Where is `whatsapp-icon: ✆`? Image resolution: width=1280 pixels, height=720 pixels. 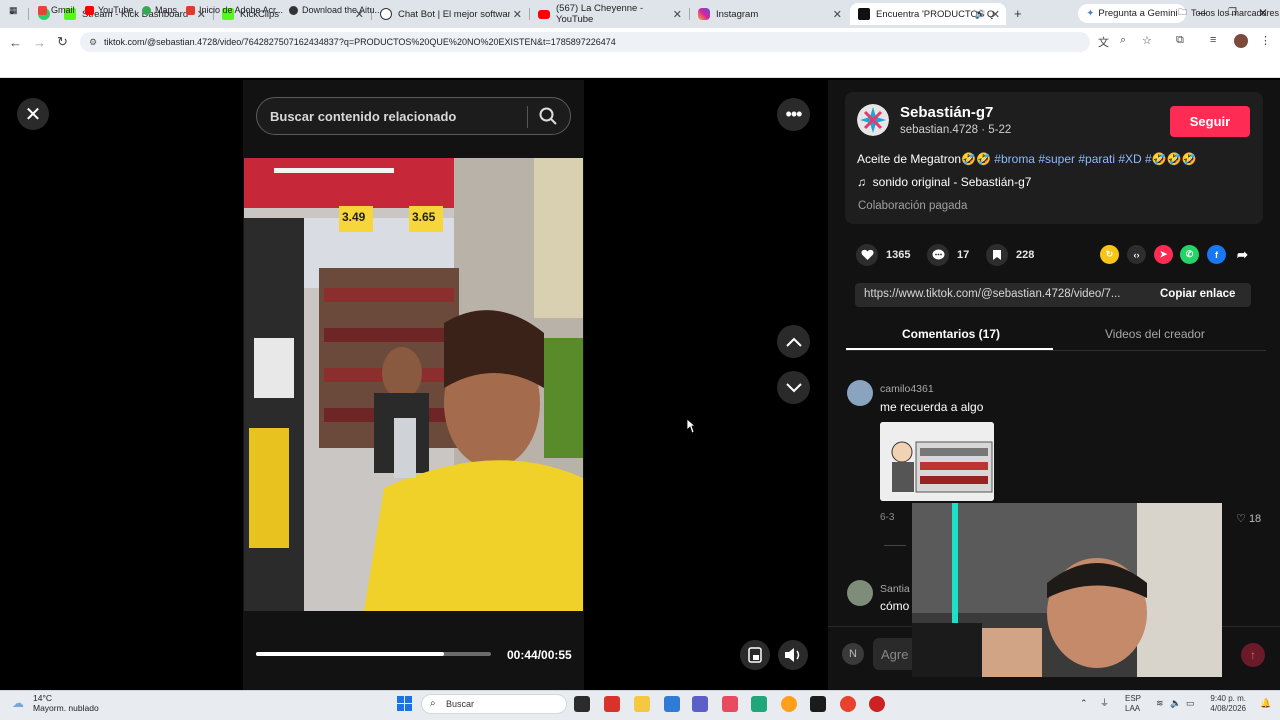 whatsapp-icon: ✆ is located at coordinates (1189, 254).